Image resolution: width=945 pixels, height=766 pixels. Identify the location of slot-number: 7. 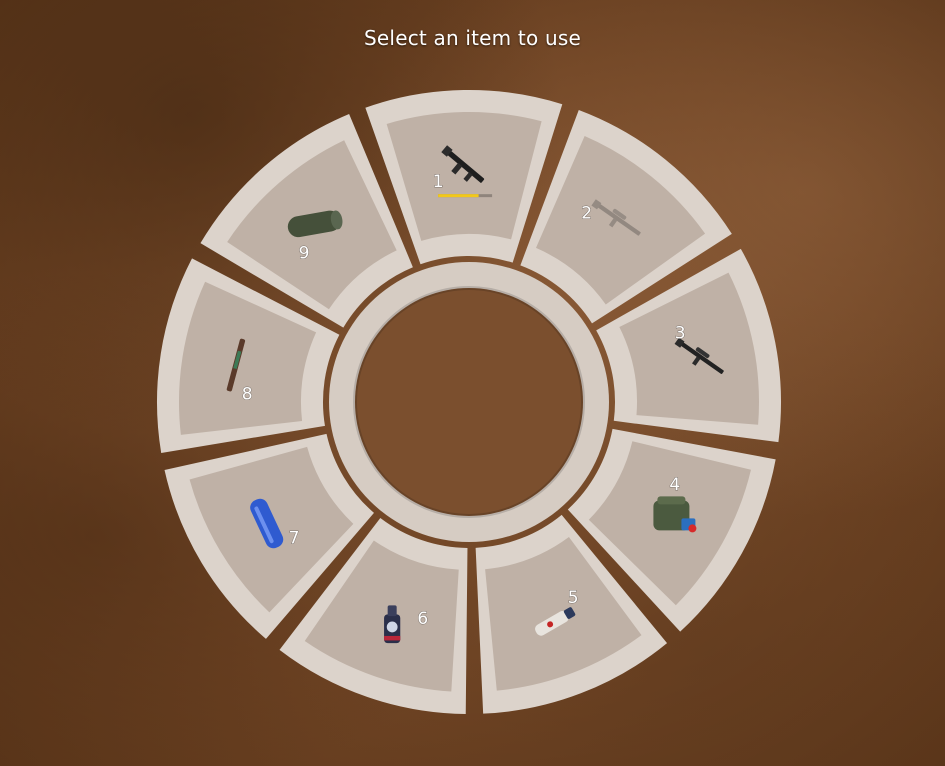
(294, 539).